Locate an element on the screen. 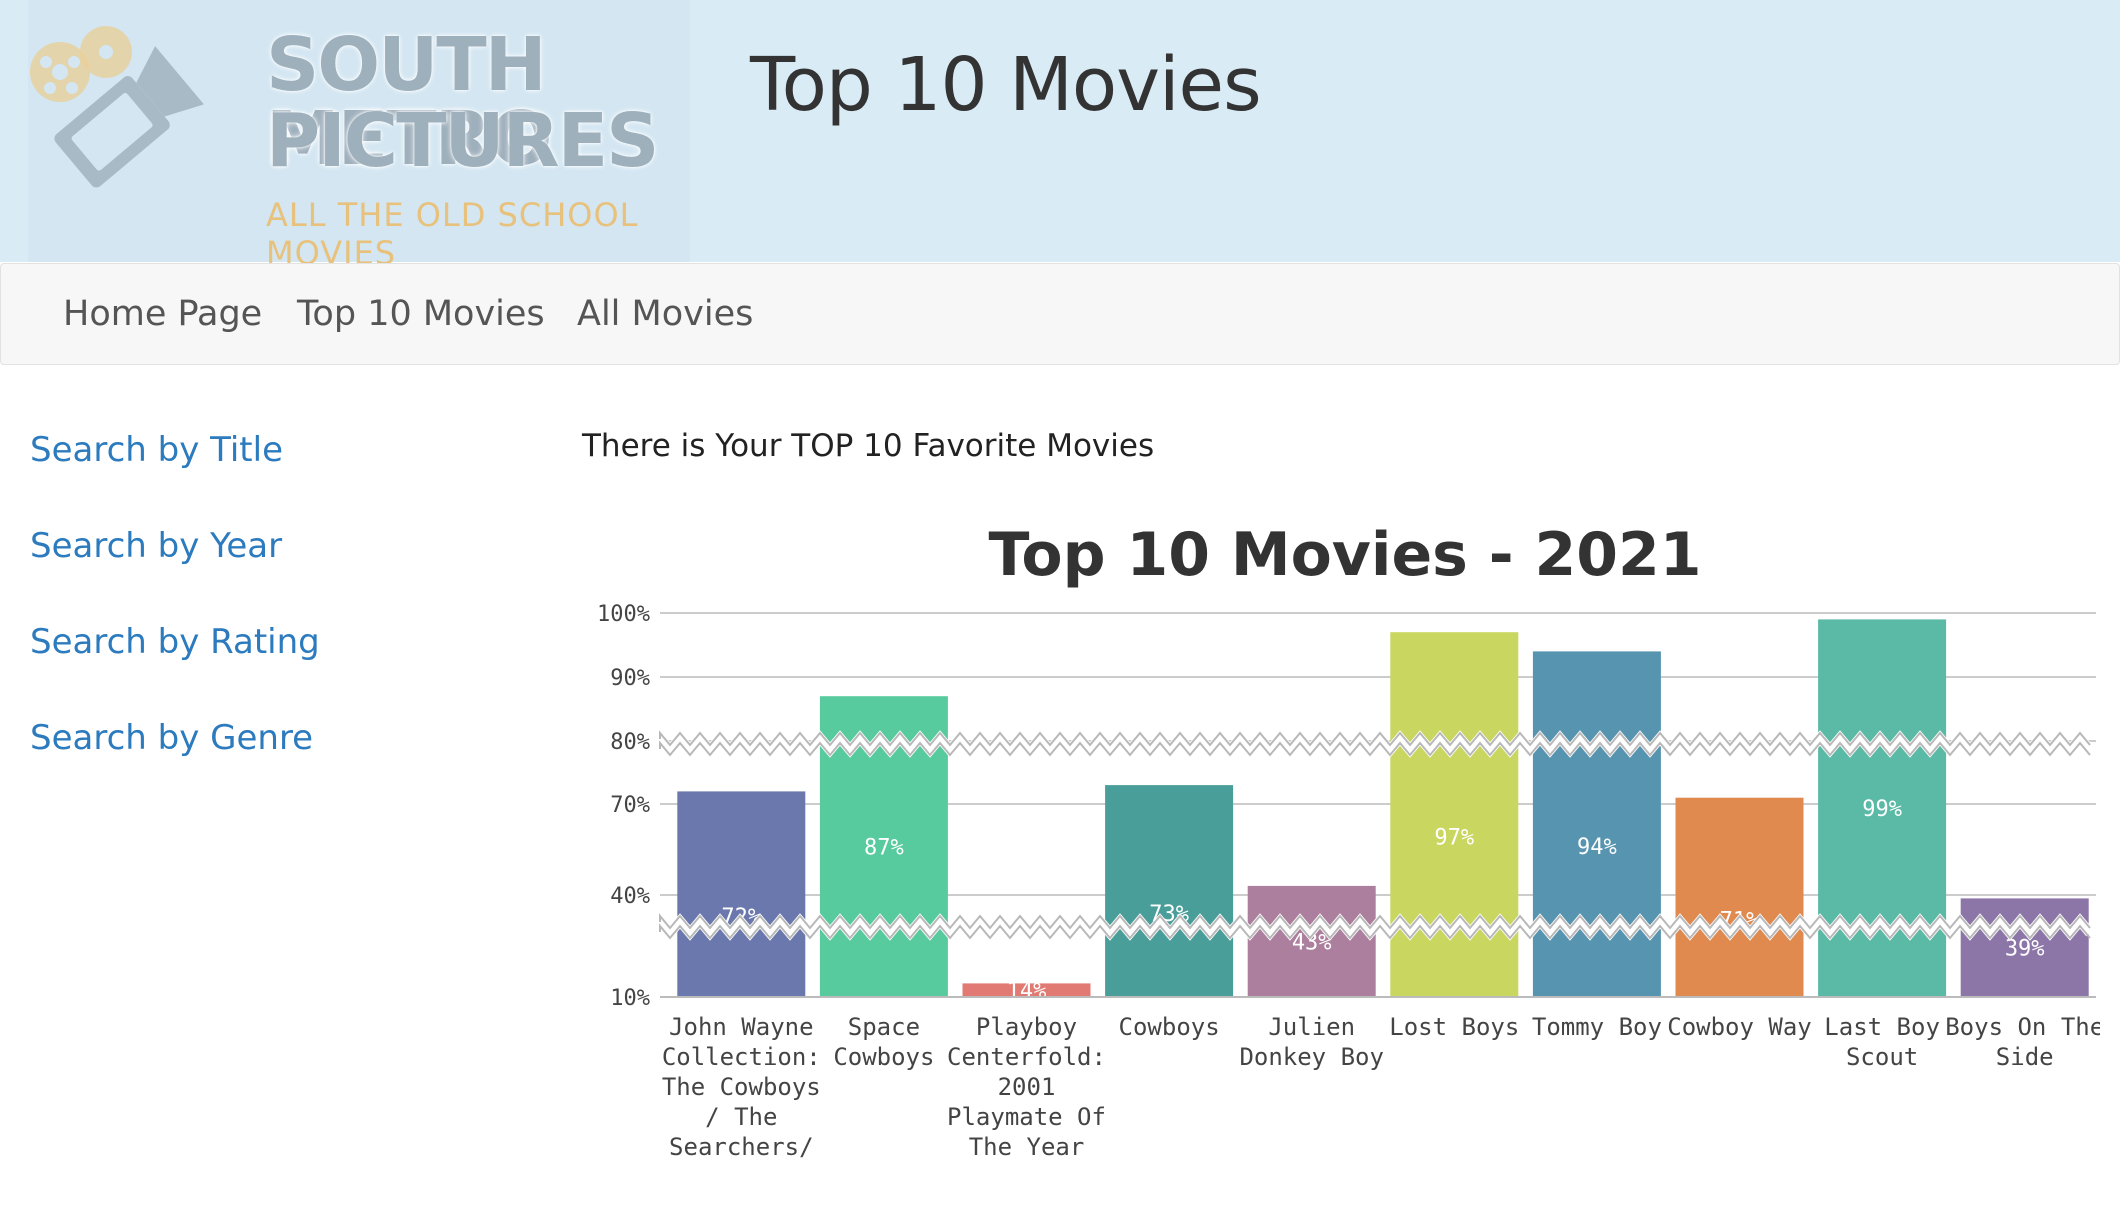 This screenshot has width=2120, height=1222. x-tick-label: Tommy Boy is located at coordinates (1597, 1027).